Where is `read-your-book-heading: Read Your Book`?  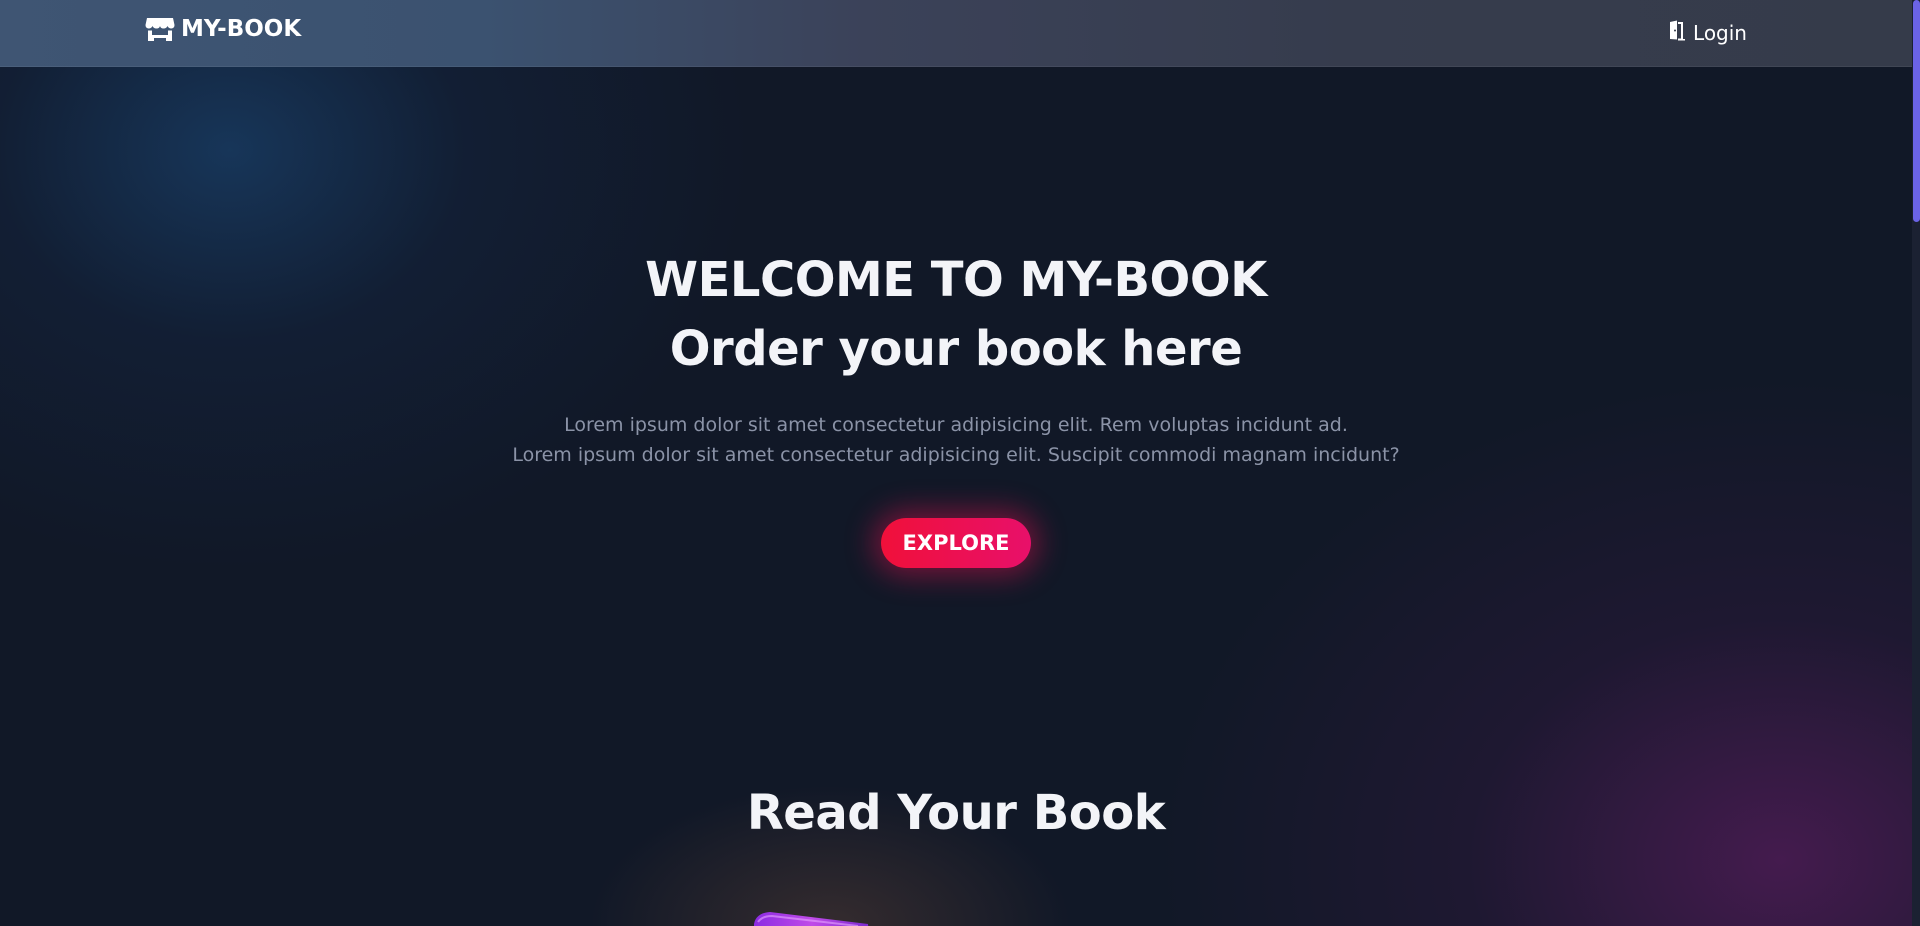 read-your-book-heading: Read Your Book is located at coordinates (956, 813).